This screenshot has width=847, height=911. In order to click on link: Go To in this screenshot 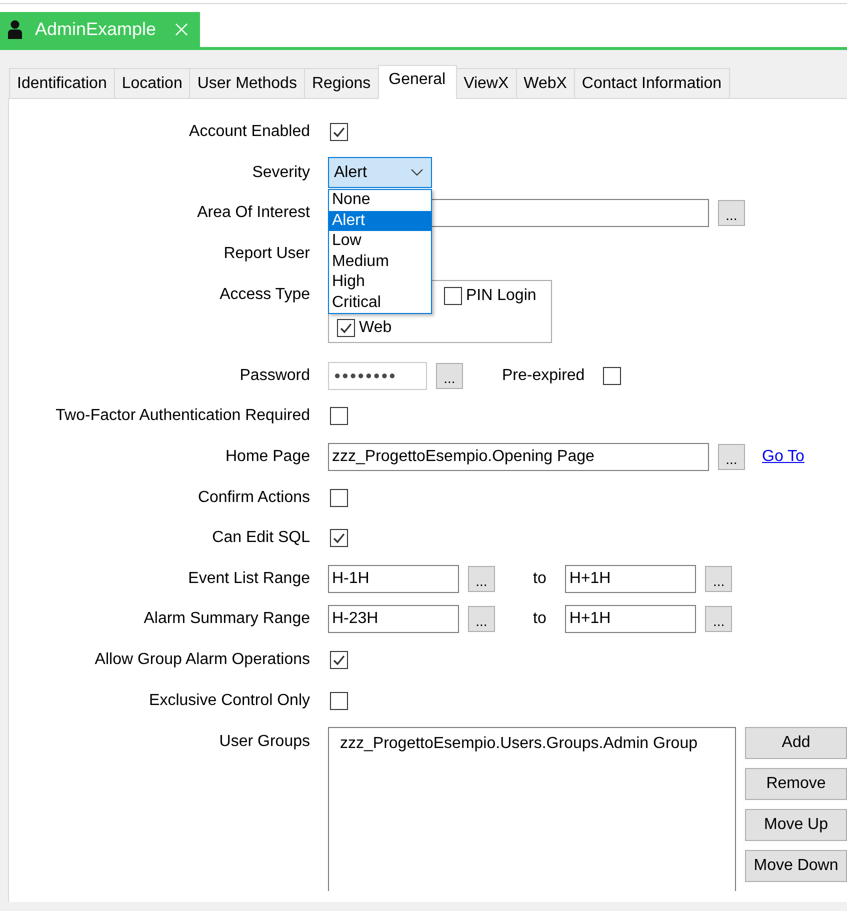, I will do `click(783, 457)`.